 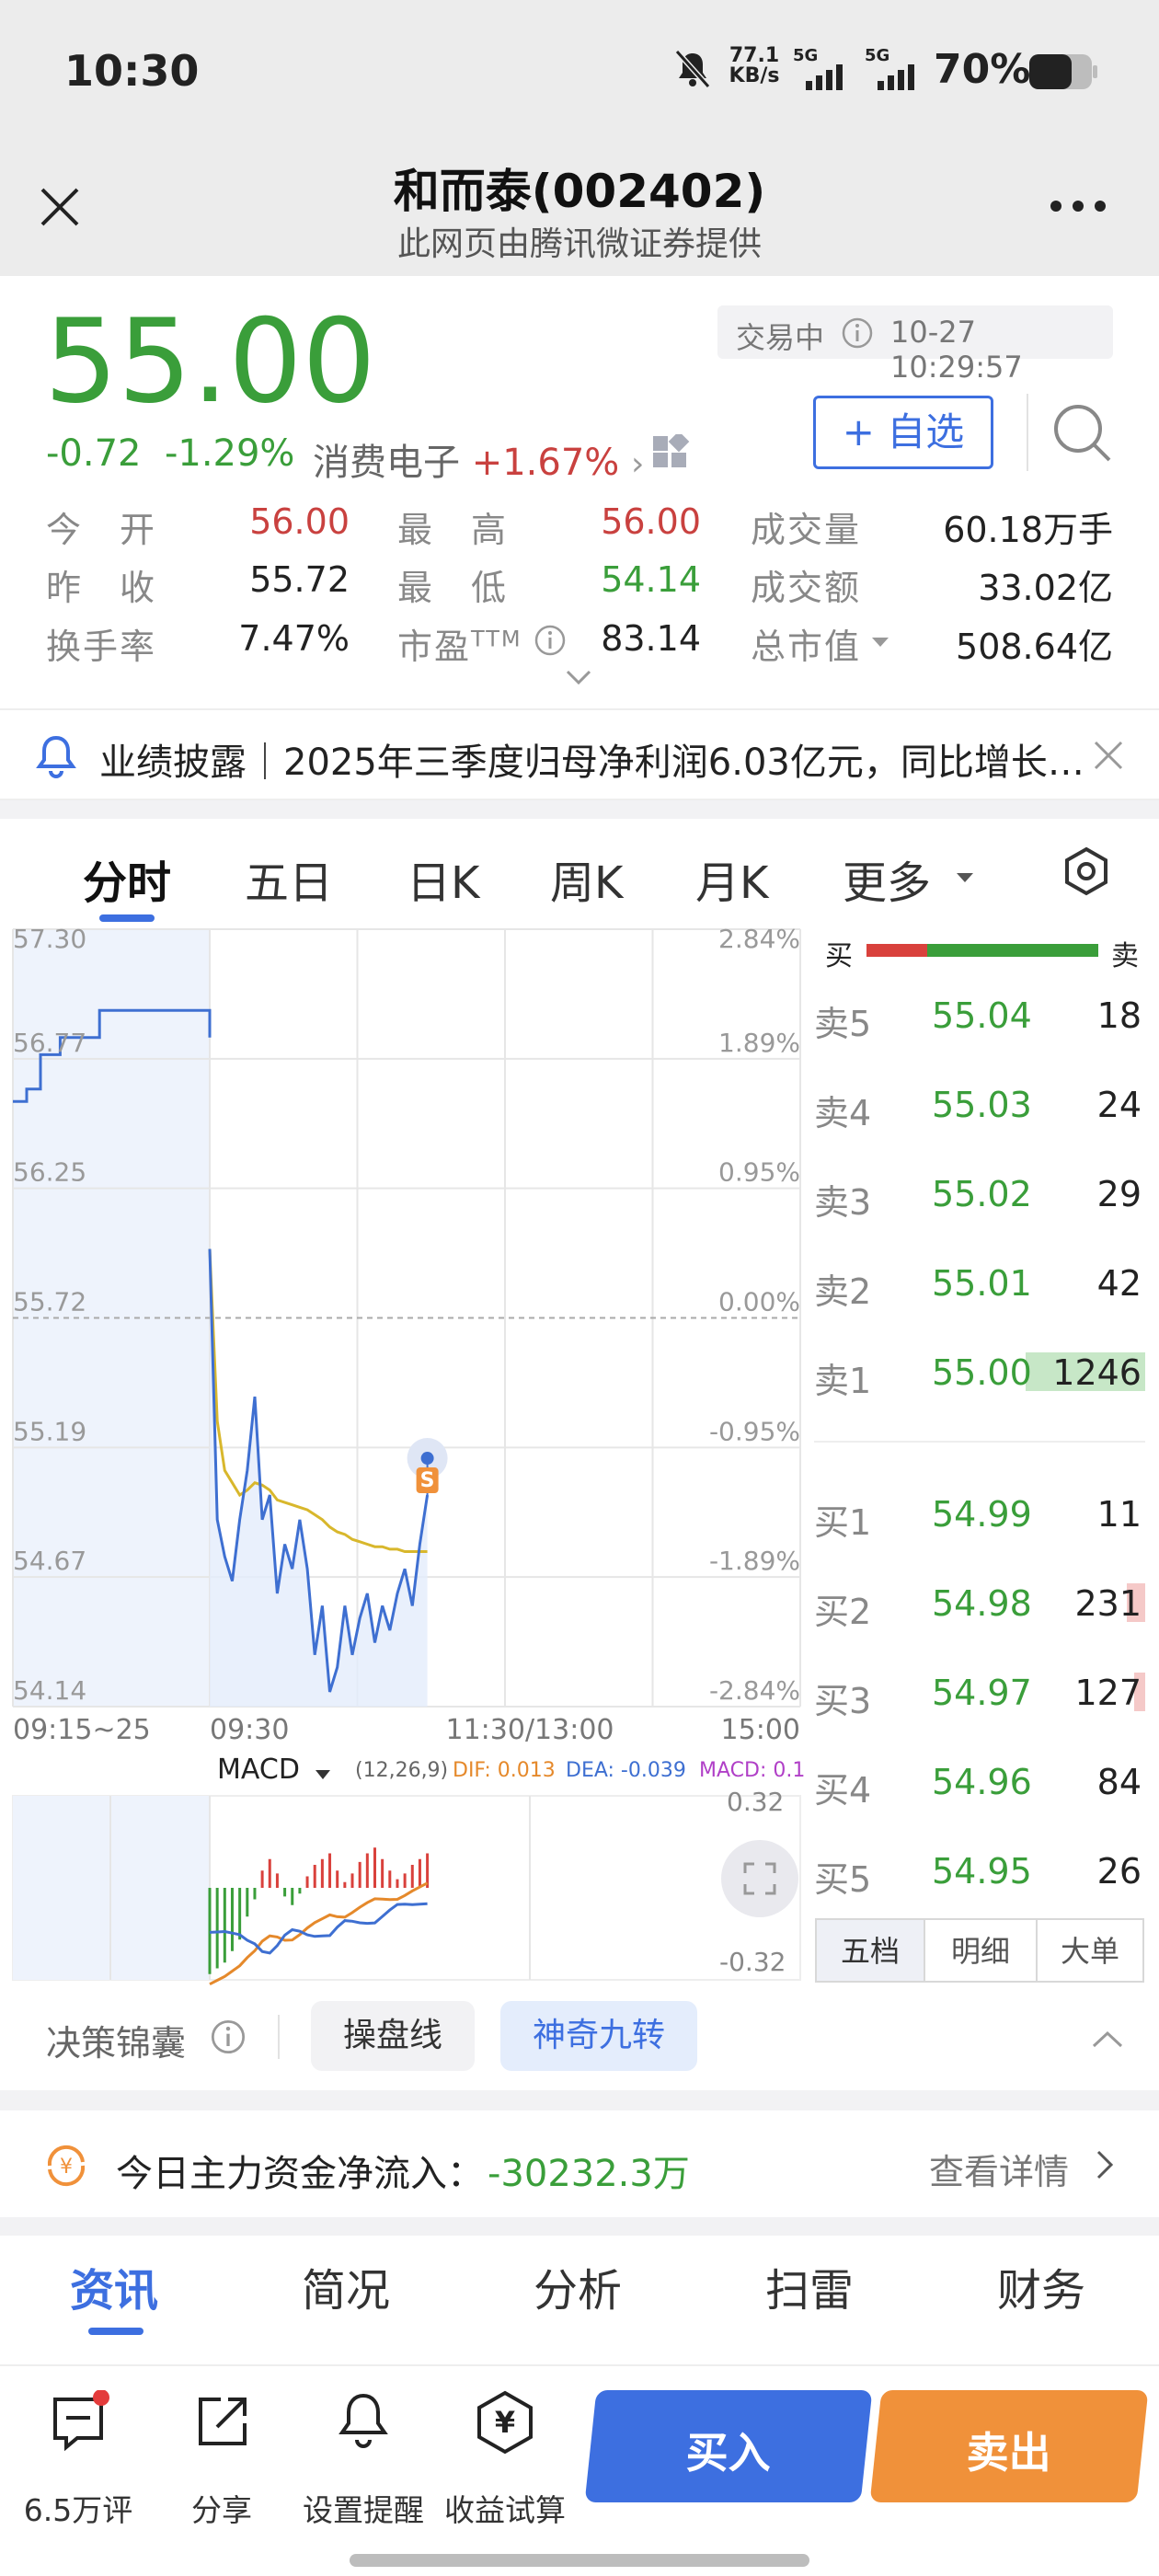 What do you see at coordinates (1082, 435) in the screenshot?
I see `search-icon` at bounding box center [1082, 435].